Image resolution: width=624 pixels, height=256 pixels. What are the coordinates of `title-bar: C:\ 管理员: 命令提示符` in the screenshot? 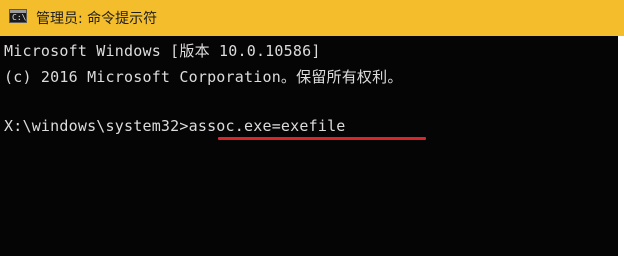 It's located at (312, 18).